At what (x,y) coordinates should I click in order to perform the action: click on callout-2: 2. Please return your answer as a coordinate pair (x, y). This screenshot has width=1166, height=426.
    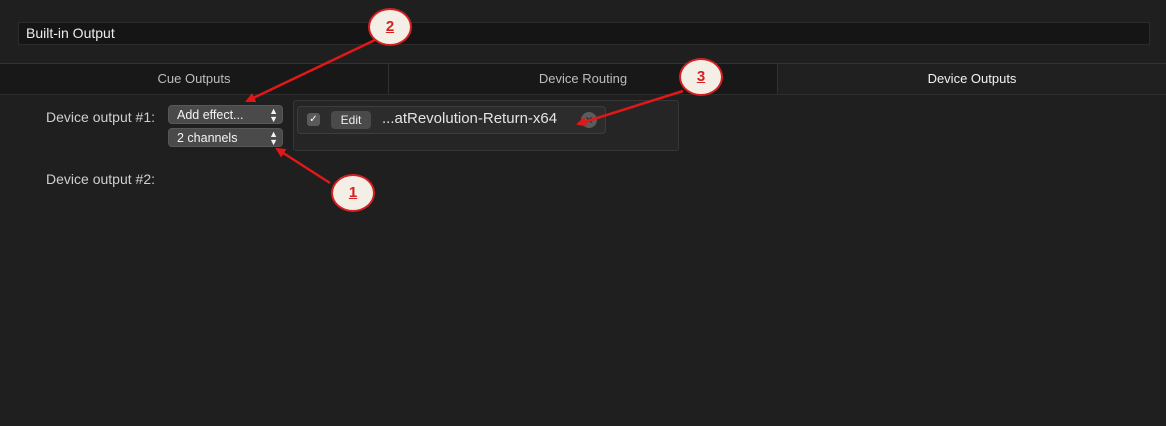
    Looking at the image, I should click on (390, 27).